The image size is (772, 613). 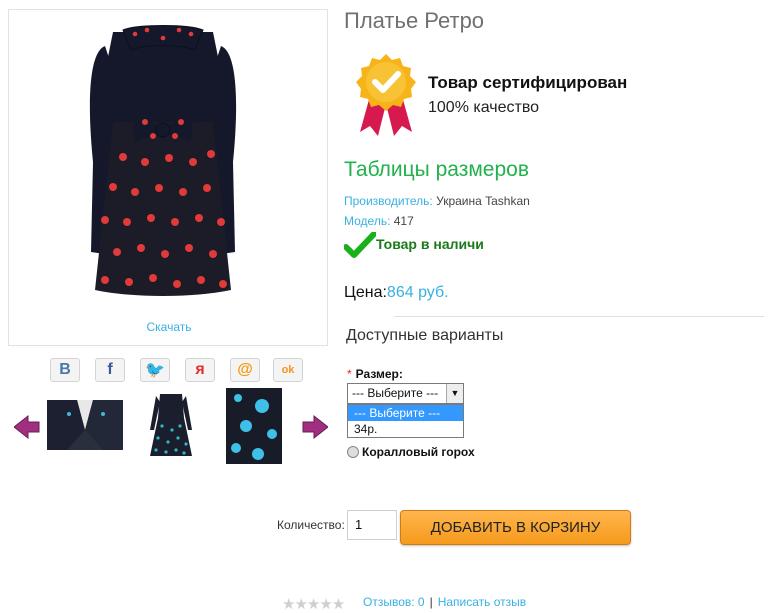 I want to click on odnoklassniki-icon: ok, so click(x=288, y=370).